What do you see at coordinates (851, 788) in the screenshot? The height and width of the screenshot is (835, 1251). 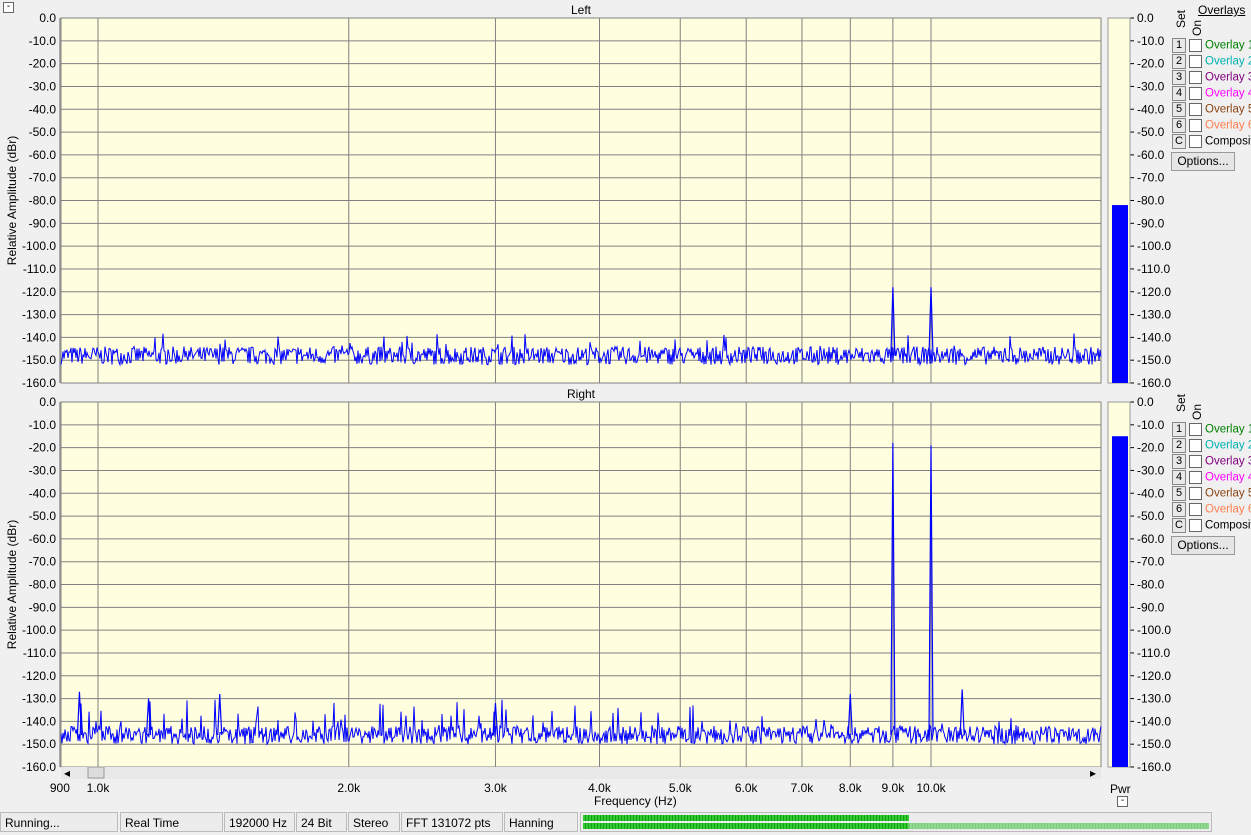 I see `x-tick-label: 8.0k` at bounding box center [851, 788].